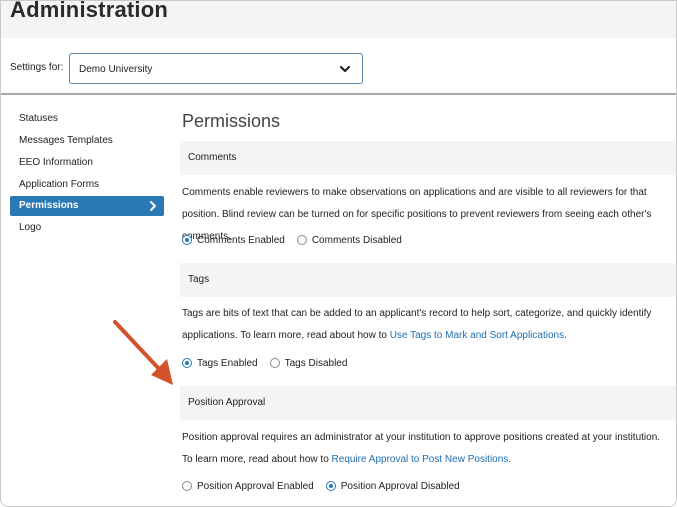 Image resolution: width=677 pixels, height=507 pixels. I want to click on position-approval-enabled-radio, so click(187, 486).